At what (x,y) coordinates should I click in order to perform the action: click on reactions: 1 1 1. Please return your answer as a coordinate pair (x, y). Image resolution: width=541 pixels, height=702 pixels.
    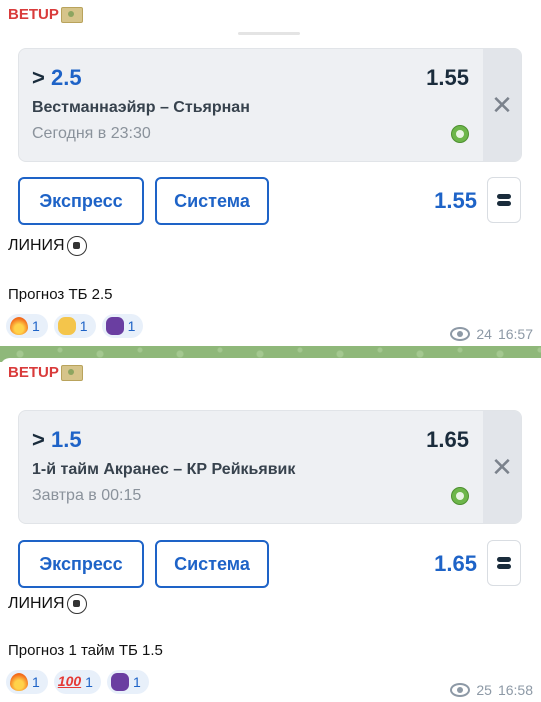
    Looking at the image, I should click on (75, 326).